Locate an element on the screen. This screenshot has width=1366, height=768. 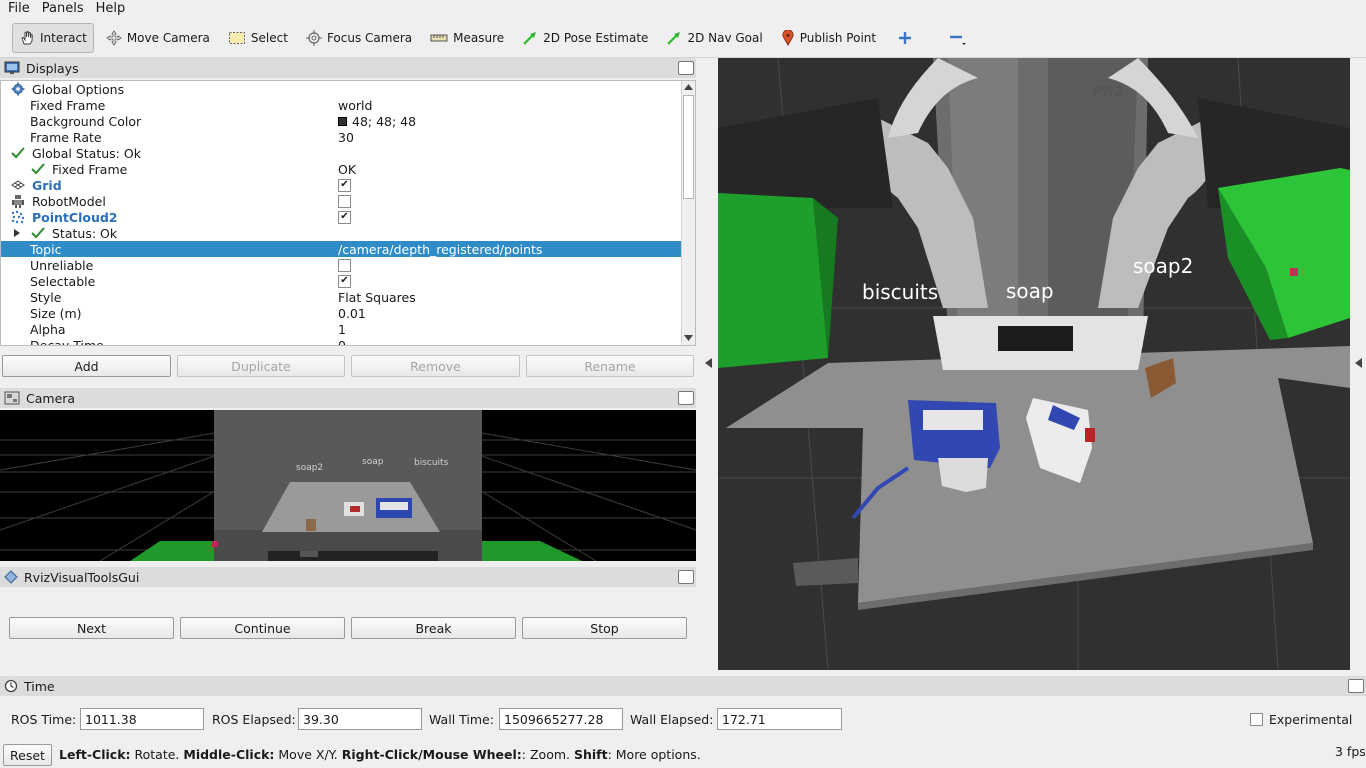
next-button: Next is located at coordinates (91, 628).